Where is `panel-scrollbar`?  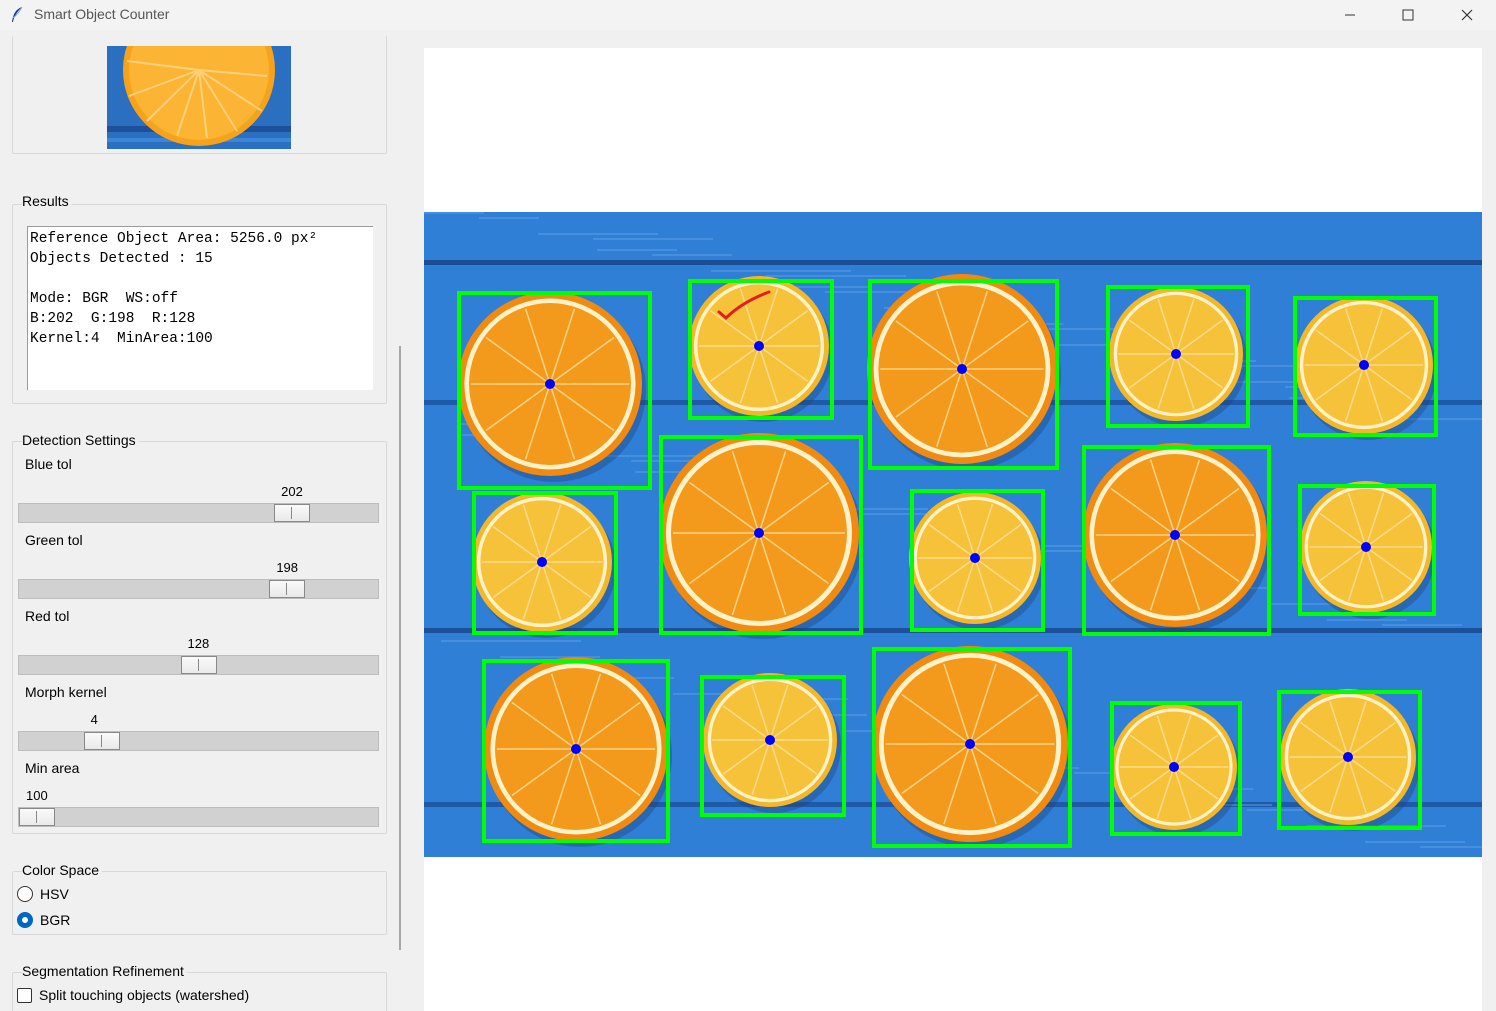
panel-scrollbar is located at coordinates (400, 648).